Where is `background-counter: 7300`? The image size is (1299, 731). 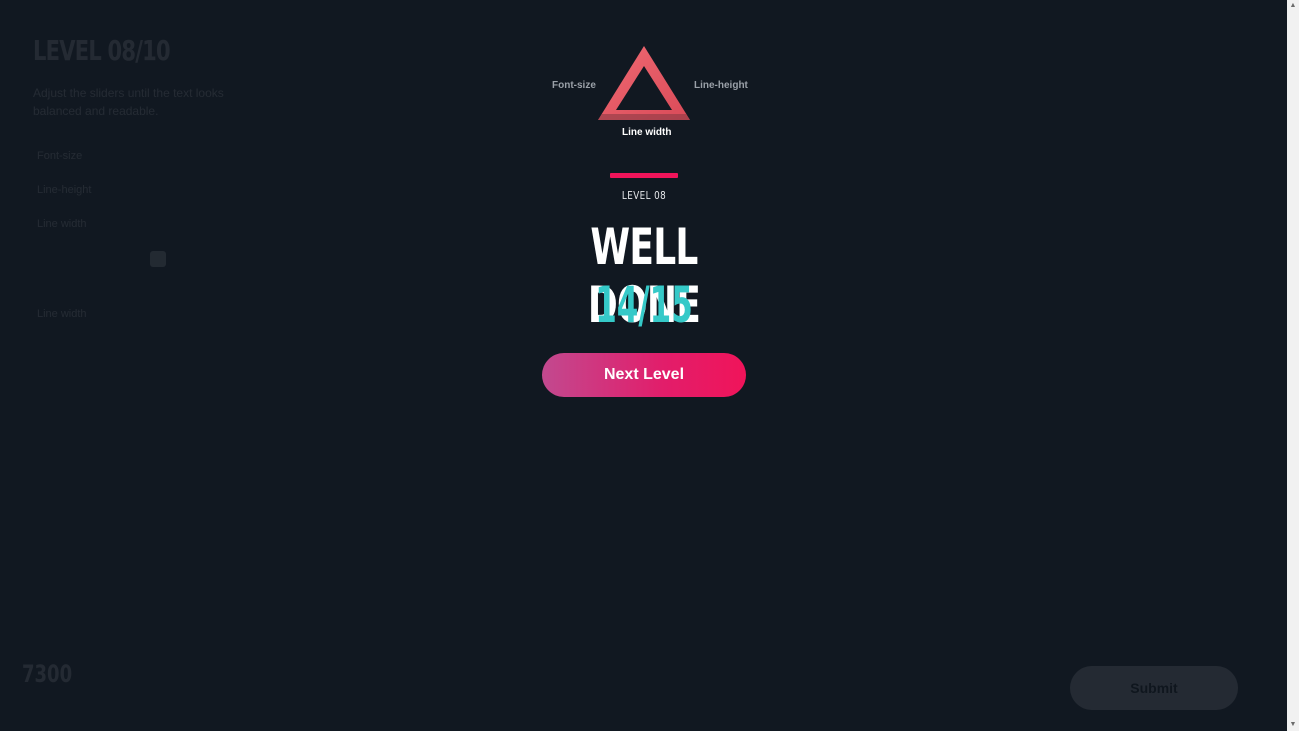 background-counter: 7300 is located at coordinates (47, 674).